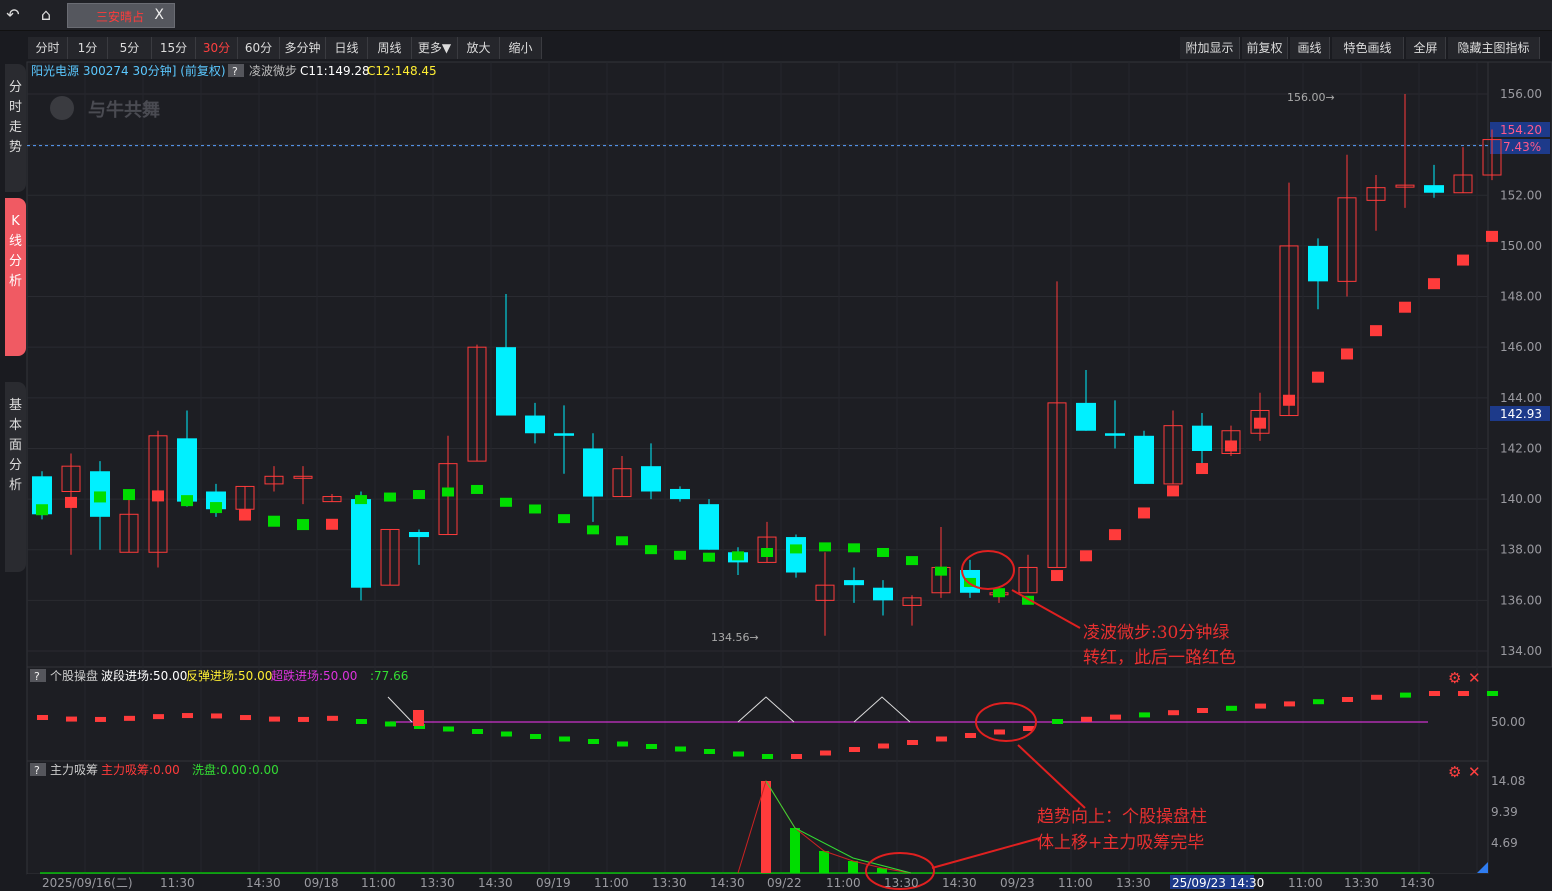  Describe the element at coordinates (1508, 722) in the screenshot. I see `sub1-axis-label: 50.00` at that location.